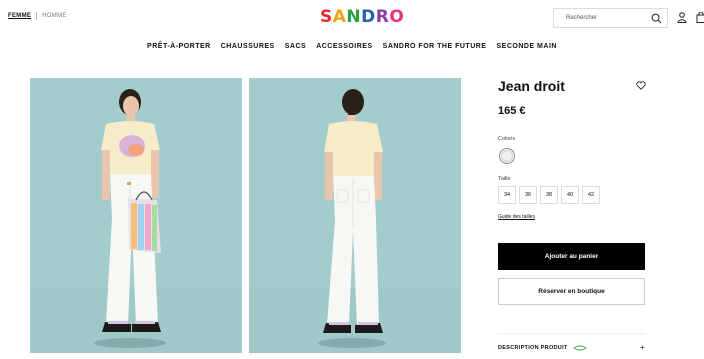  Describe the element at coordinates (344, 46) in the screenshot. I see `nav-item: ACCESSOIRES` at that location.